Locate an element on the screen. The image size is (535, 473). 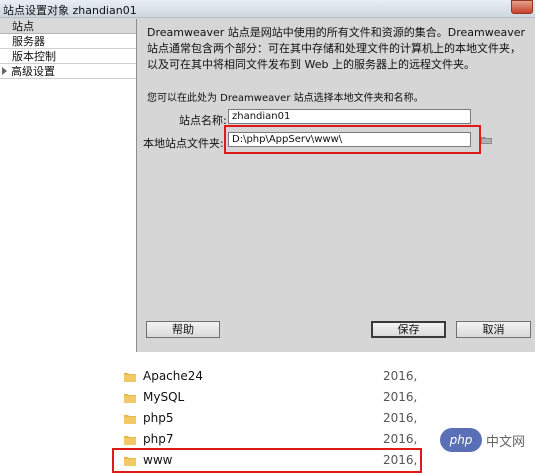
expand-arrow-icon is located at coordinates (4, 71).